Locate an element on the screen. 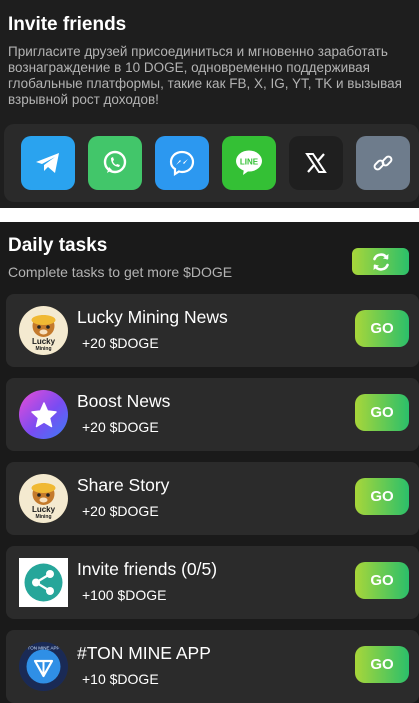  share-row: LINE is located at coordinates (211, 163).